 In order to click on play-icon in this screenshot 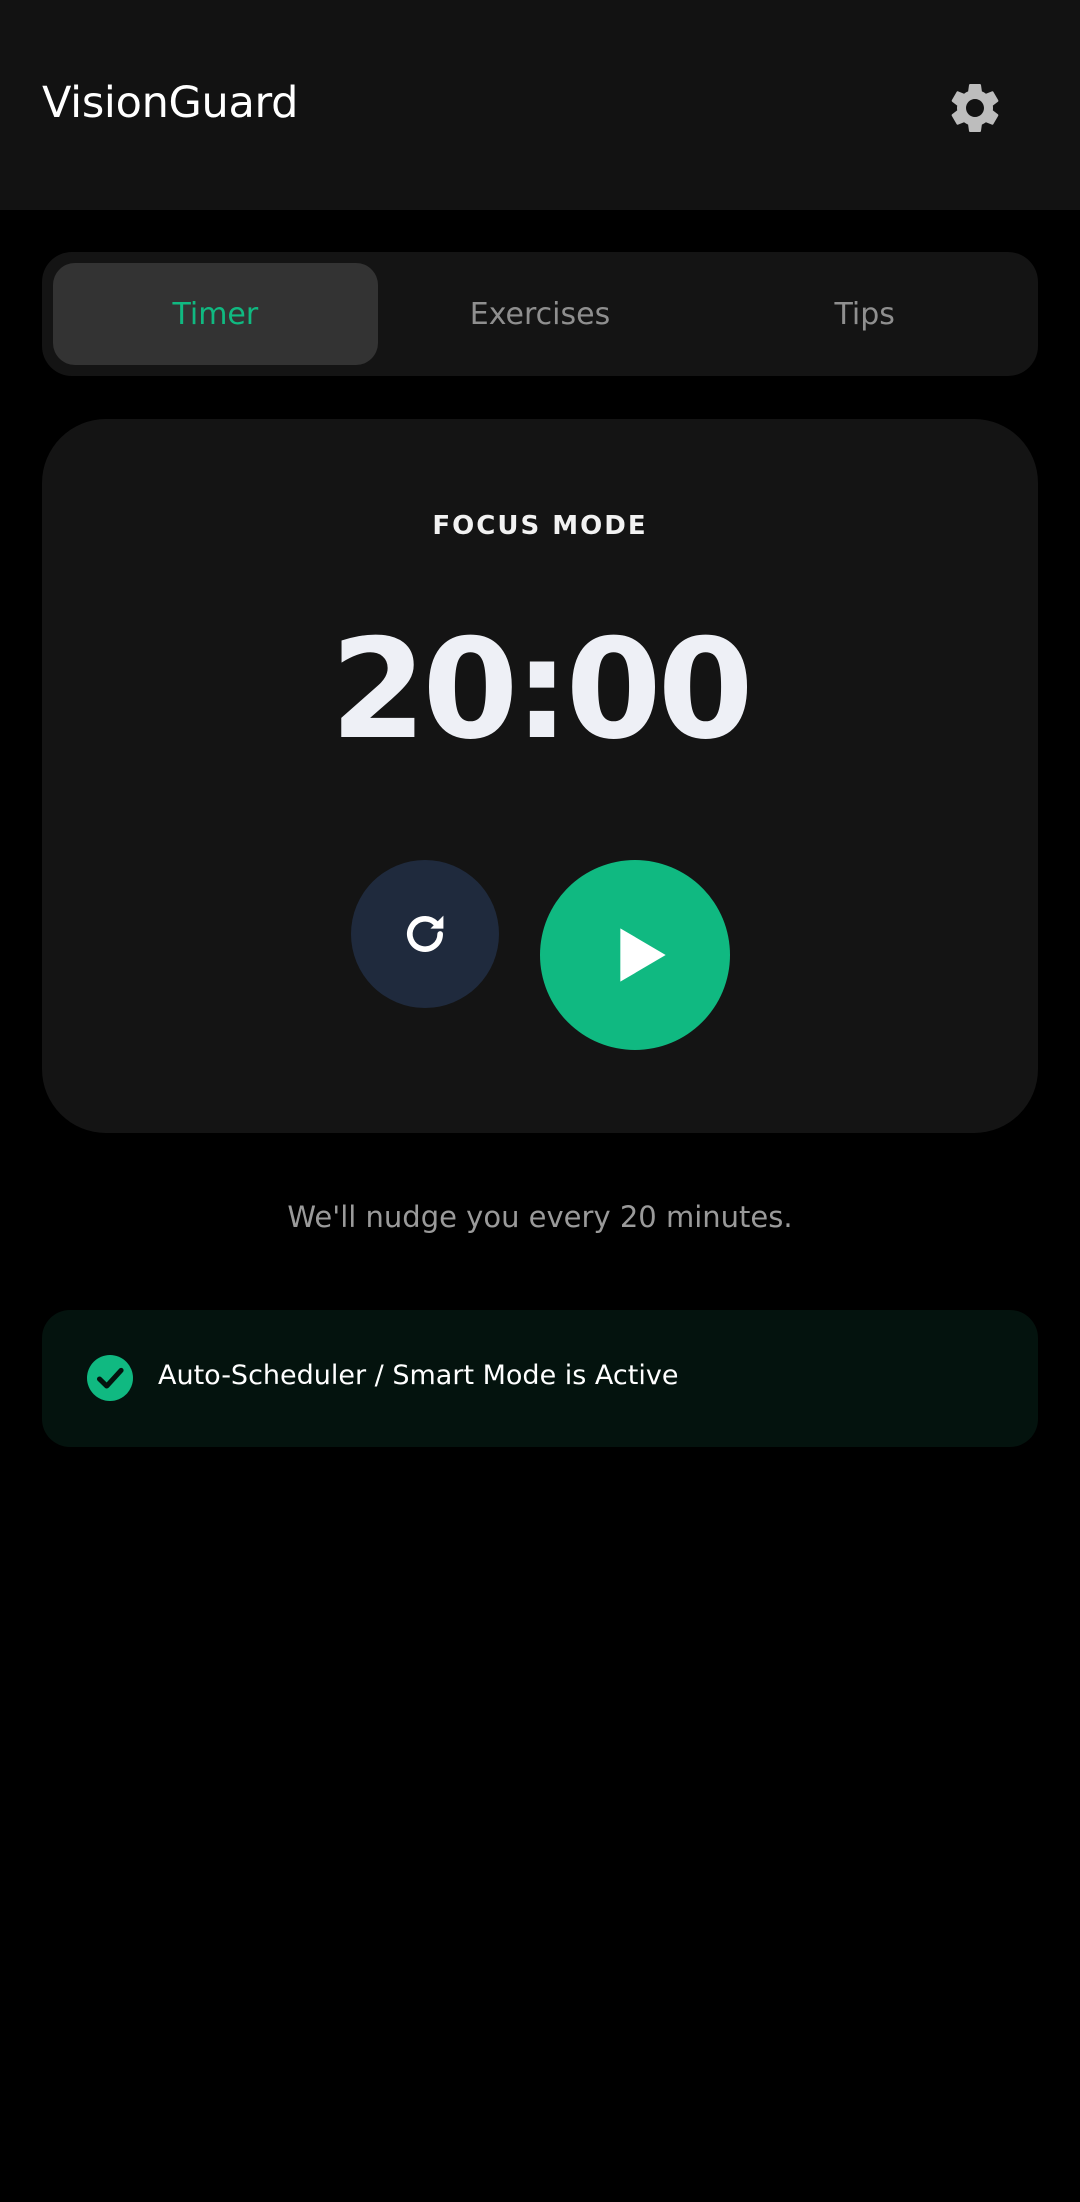, I will do `click(643, 955)`.